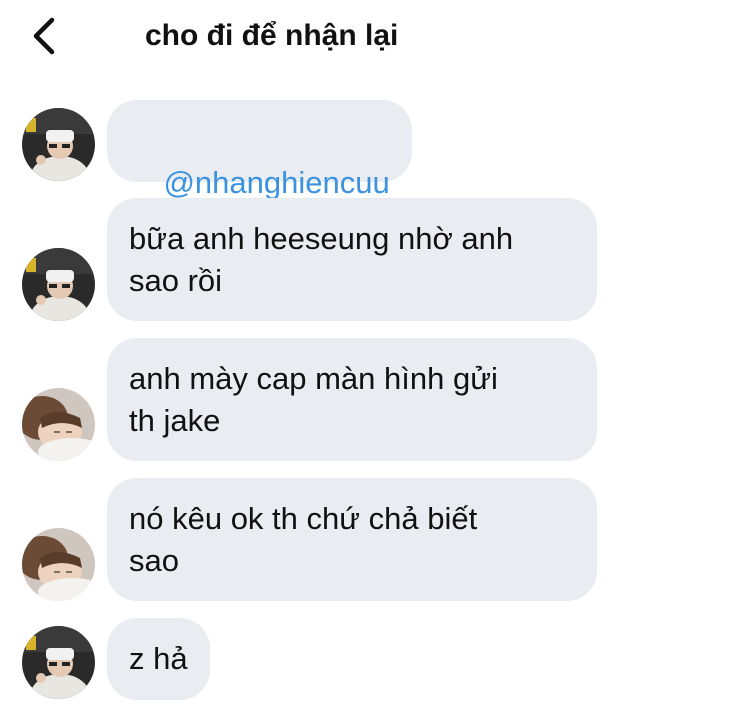 This screenshot has width=749, height=707. I want to click on message-bubble: @nhanghiencuu, so click(259, 150).